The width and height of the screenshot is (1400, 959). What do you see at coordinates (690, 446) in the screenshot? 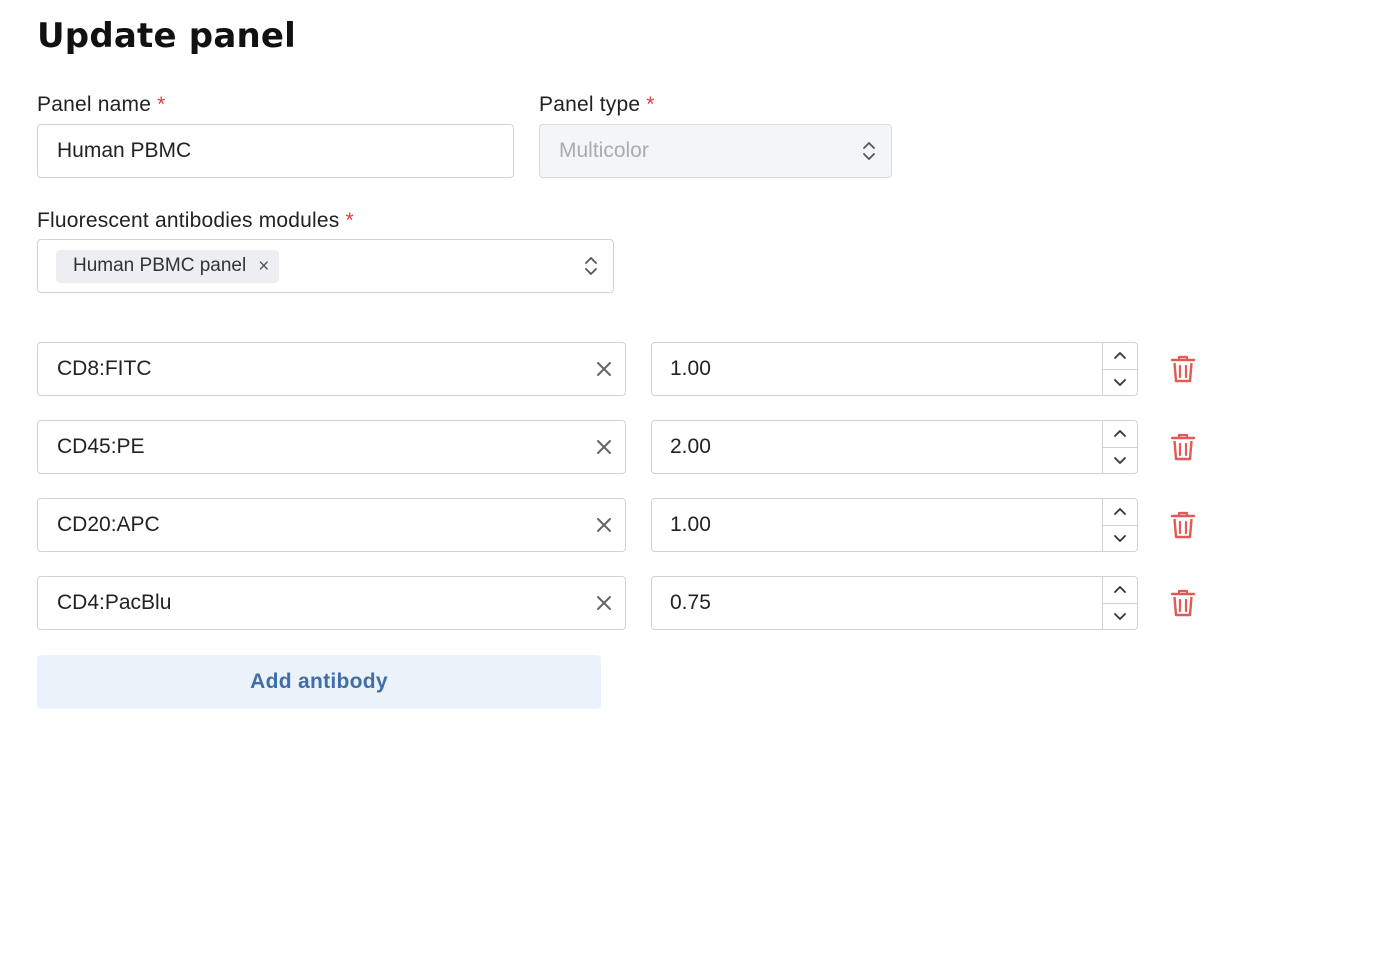
I see `antibody-amount-value: 2.00` at bounding box center [690, 446].